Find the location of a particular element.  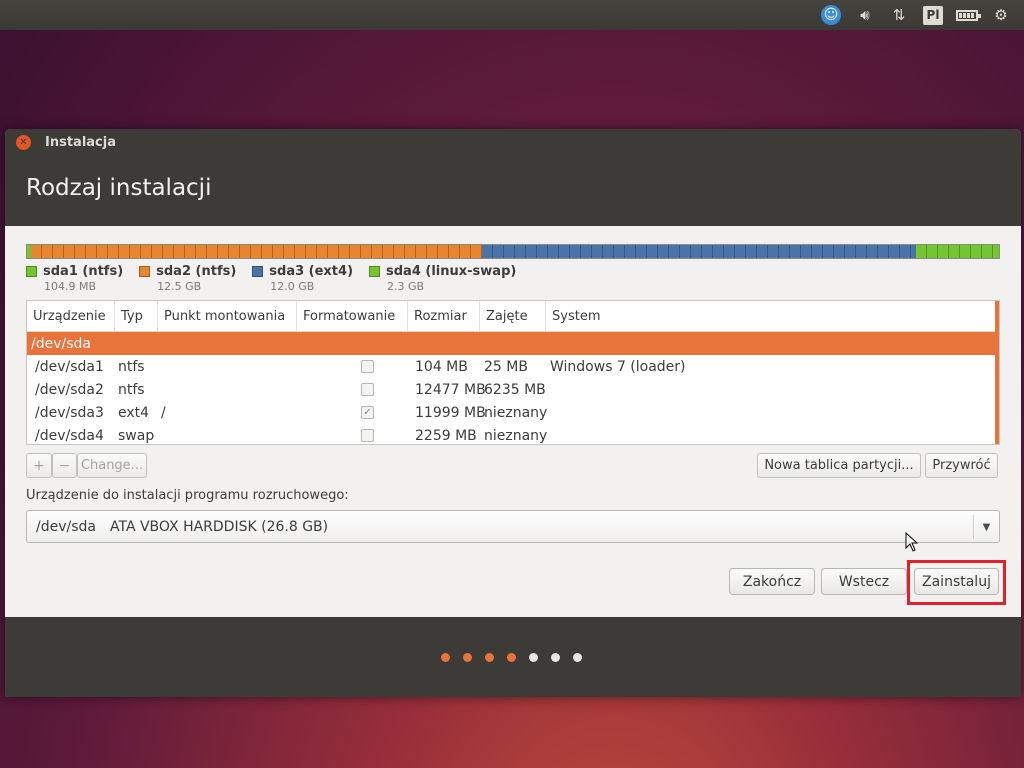

progress-footer is located at coordinates (513, 657).